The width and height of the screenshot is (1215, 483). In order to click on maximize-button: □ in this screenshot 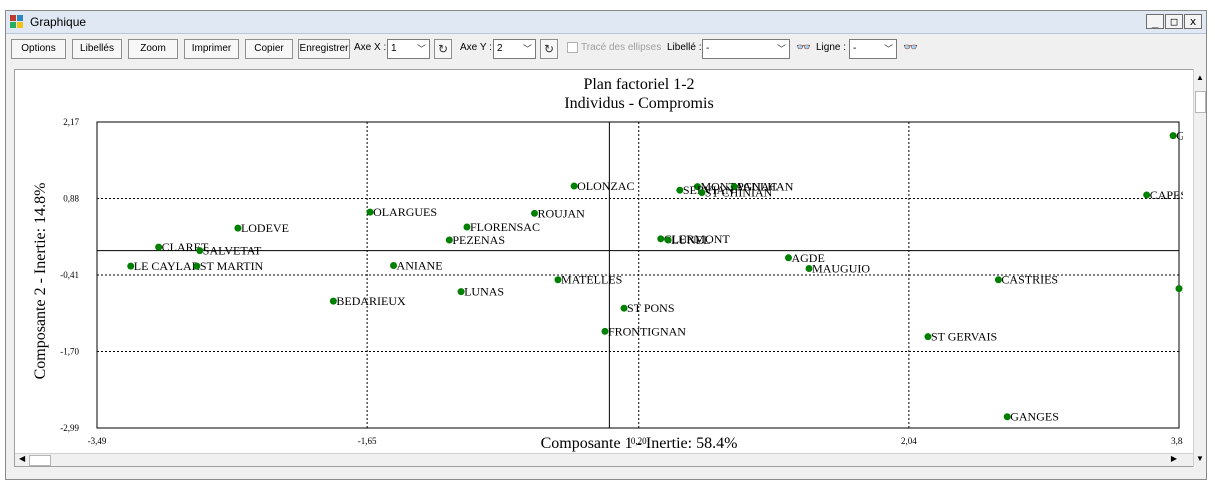, I will do `click(1174, 21)`.